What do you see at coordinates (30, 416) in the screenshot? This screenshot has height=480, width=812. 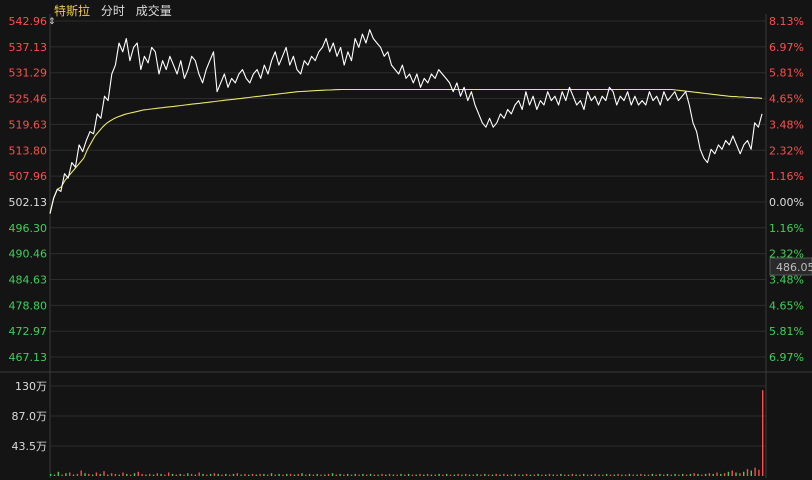 I see `volume-axis-labels: 130万 87.0万 43.5万` at bounding box center [30, 416].